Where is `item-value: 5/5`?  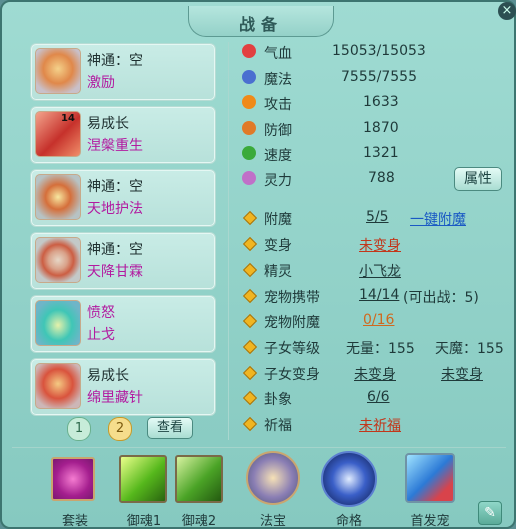
item-value: 5/5 is located at coordinates (377, 217).